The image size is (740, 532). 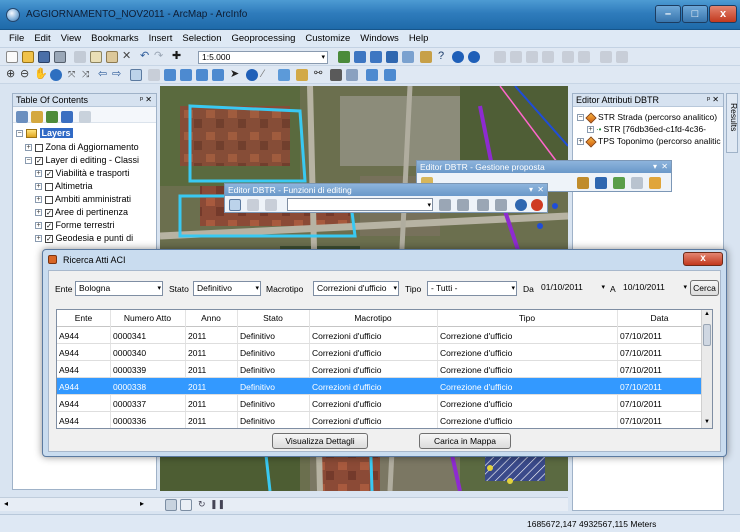 What do you see at coordinates (82, 161) in the screenshot?
I see `toc-item-layer-editing: − ✓ Layer di editing - Classi` at bounding box center [82, 161].